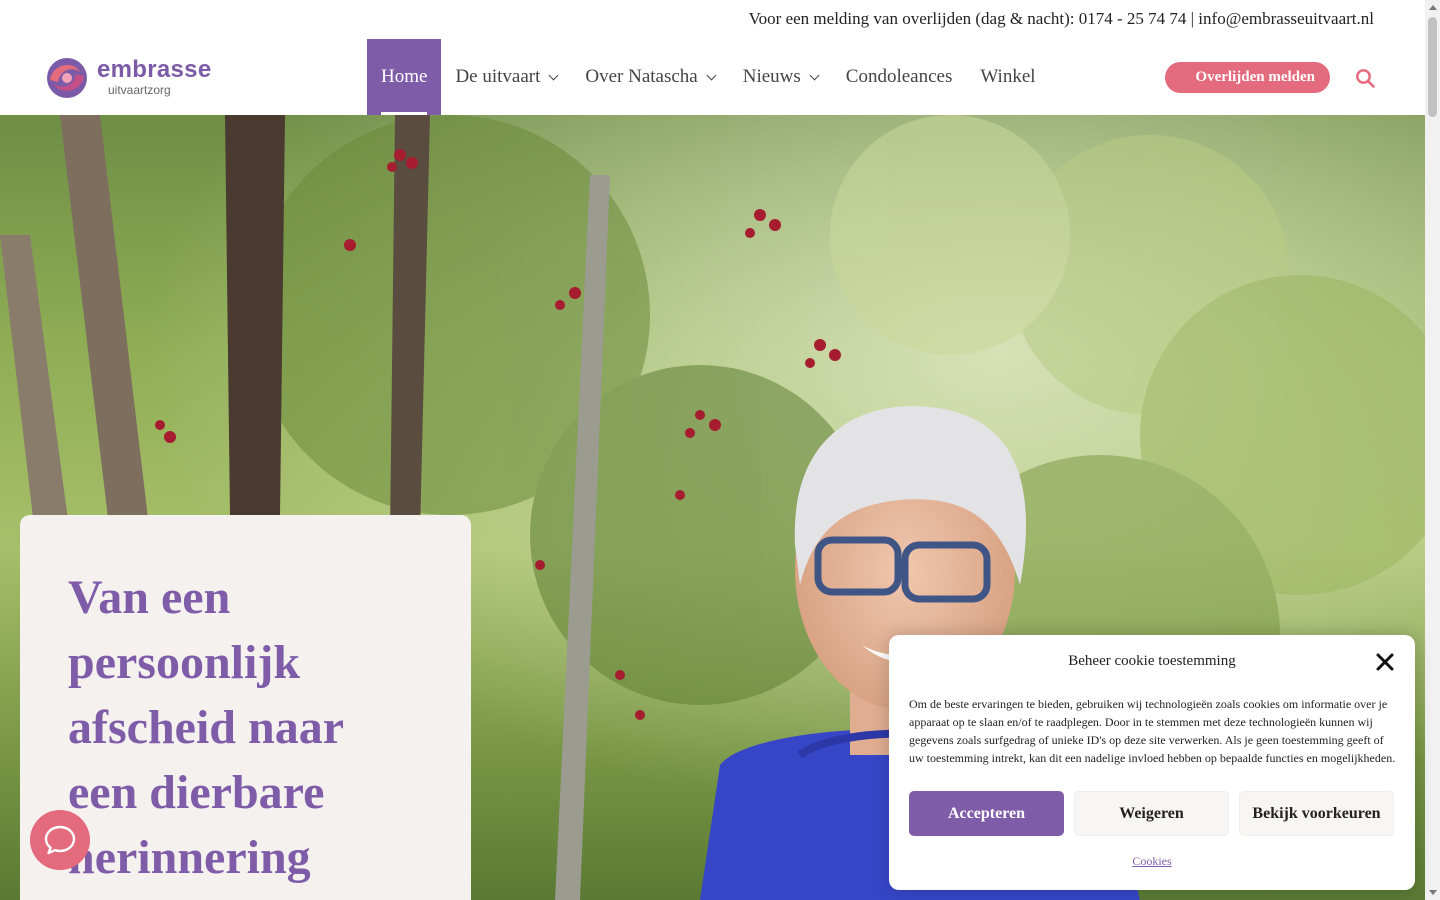  Describe the element at coordinates (1316, 813) in the screenshot. I see `view-preferences-button: Bekijk voorkeuren` at that location.